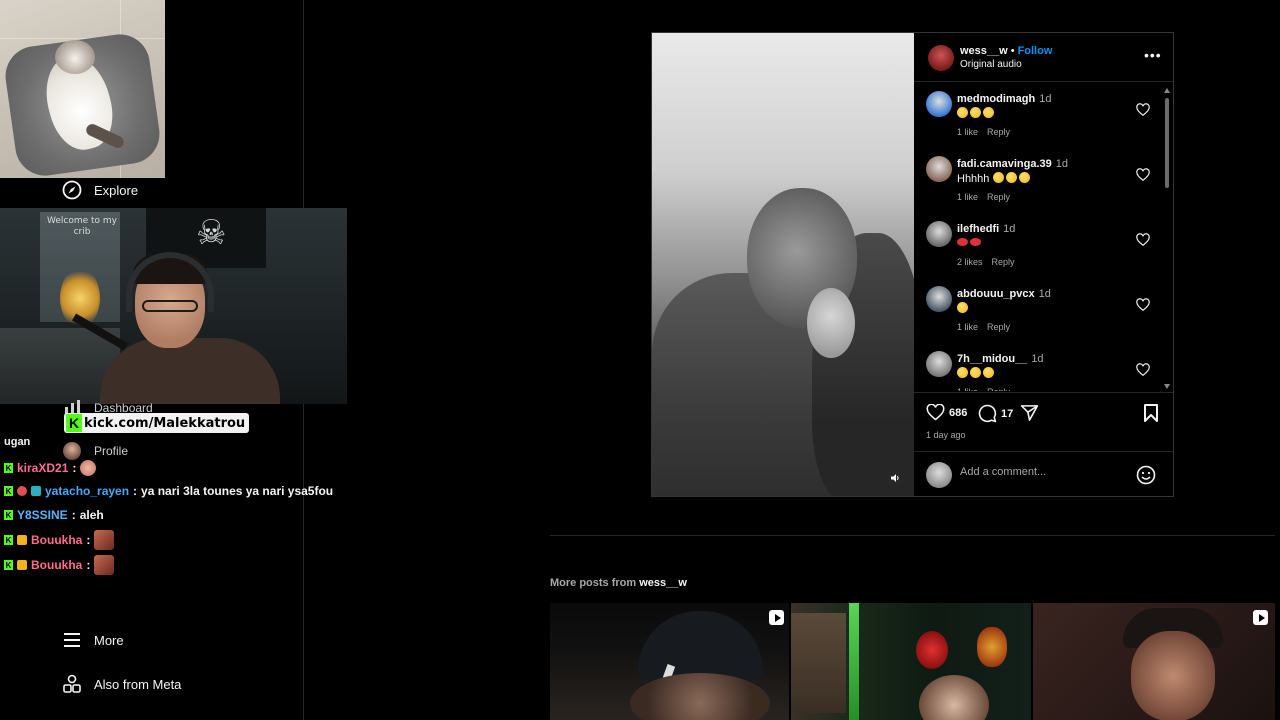 The width and height of the screenshot is (1280, 720). Describe the element at coordinates (72, 640) in the screenshot. I see `hamburger-menu-icon` at that location.